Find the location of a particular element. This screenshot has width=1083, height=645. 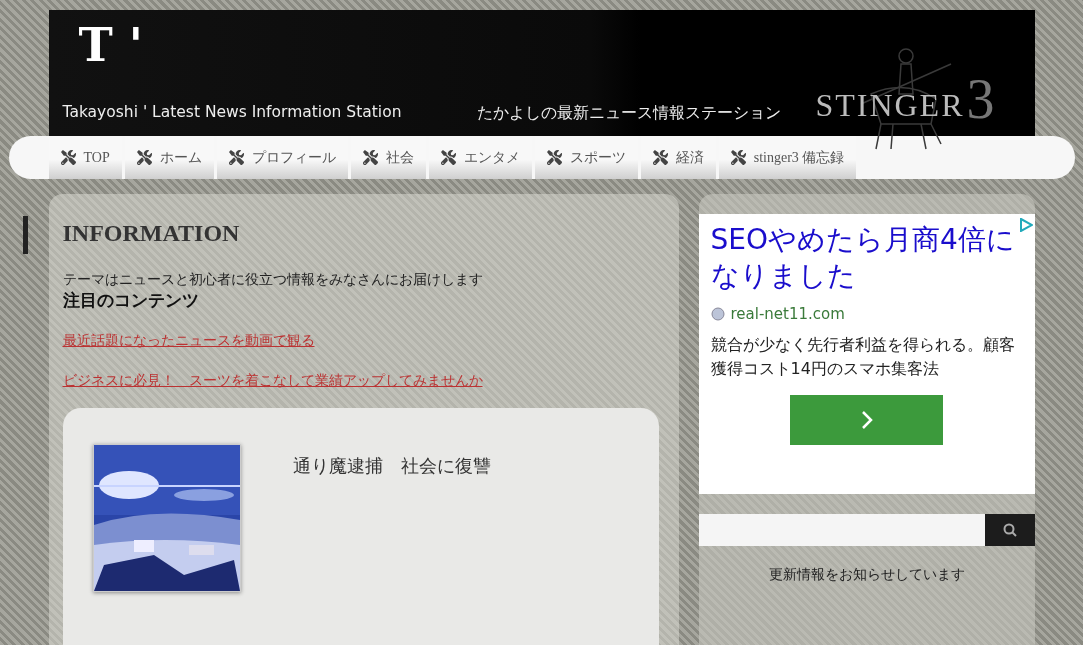

search-icon is located at coordinates (1009, 530).